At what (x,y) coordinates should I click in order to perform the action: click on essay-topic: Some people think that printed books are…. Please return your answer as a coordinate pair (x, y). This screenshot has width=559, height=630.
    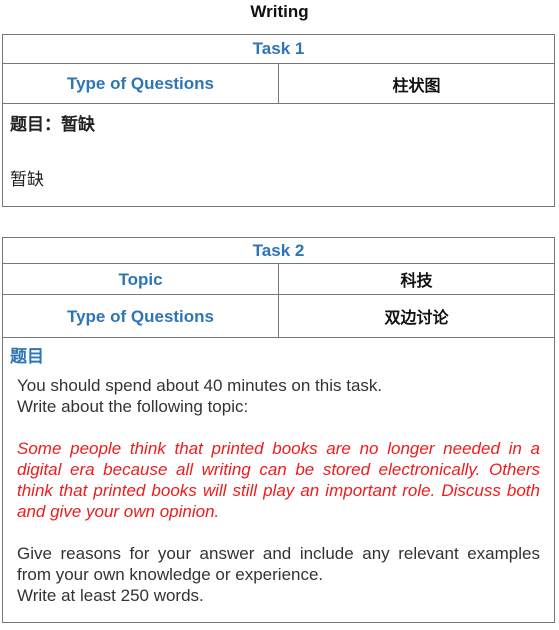
    Looking at the image, I should click on (278, 480).